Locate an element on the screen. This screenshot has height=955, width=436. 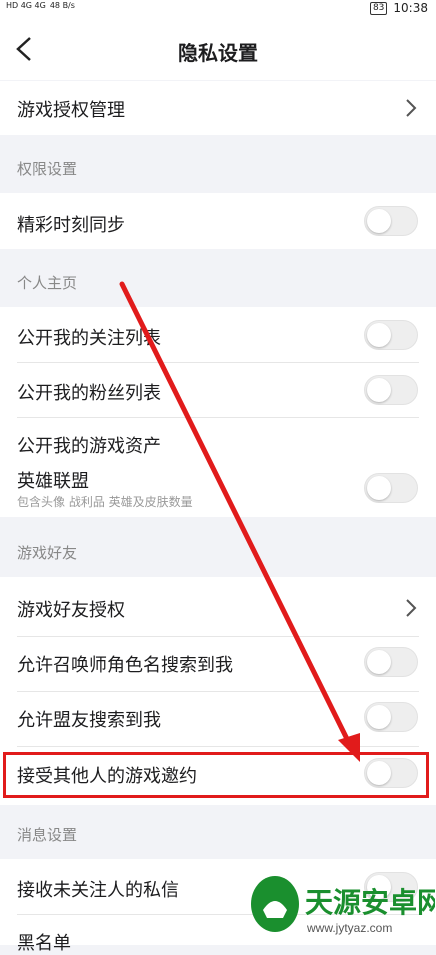
row-label: 游戏好友授权 is located at coordinates (71, 610).